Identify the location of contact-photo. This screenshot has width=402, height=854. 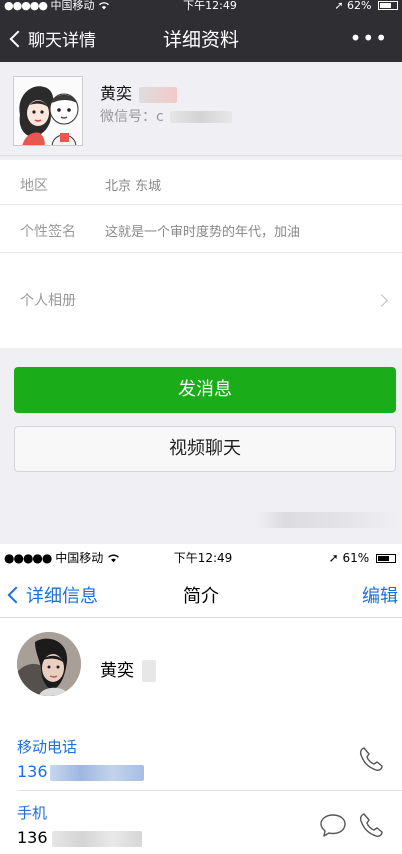
(49, 664).